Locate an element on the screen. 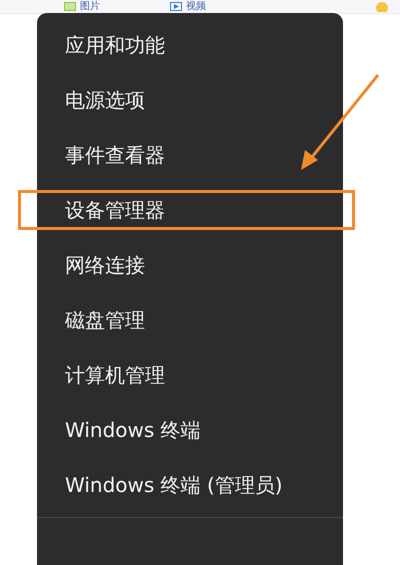 The image size is (400, 565). menu-item: 设备管理器 is located at coordinates (190, 210).